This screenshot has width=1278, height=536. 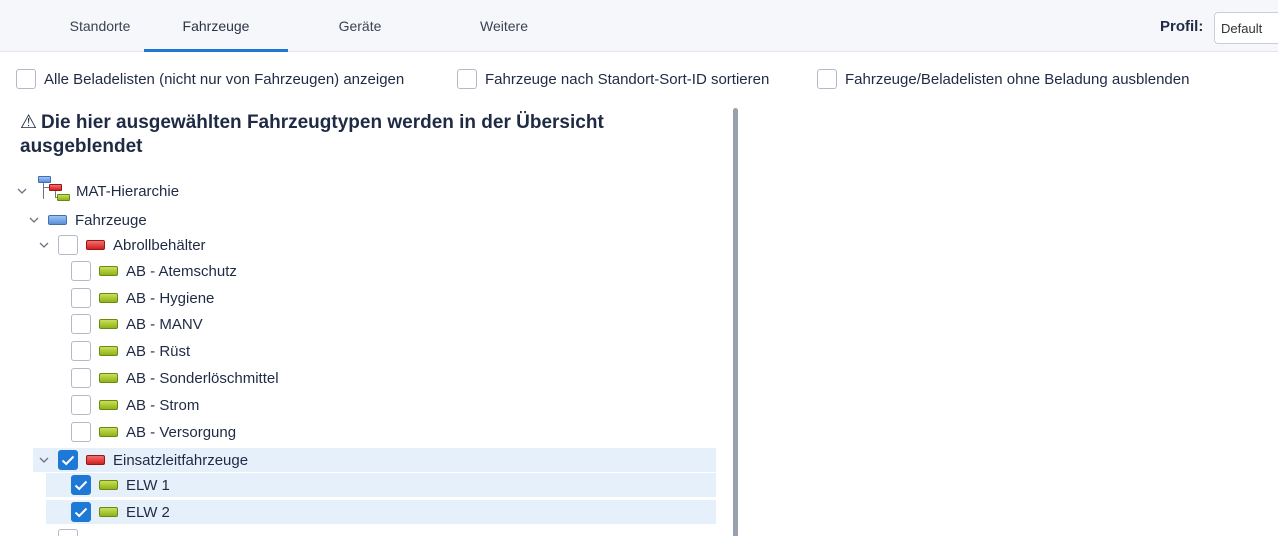 What do you see at coordinates (827, 79) in the screenshot?
I see `option-hide-empty-checkbox` at bounding box center [827, 79].